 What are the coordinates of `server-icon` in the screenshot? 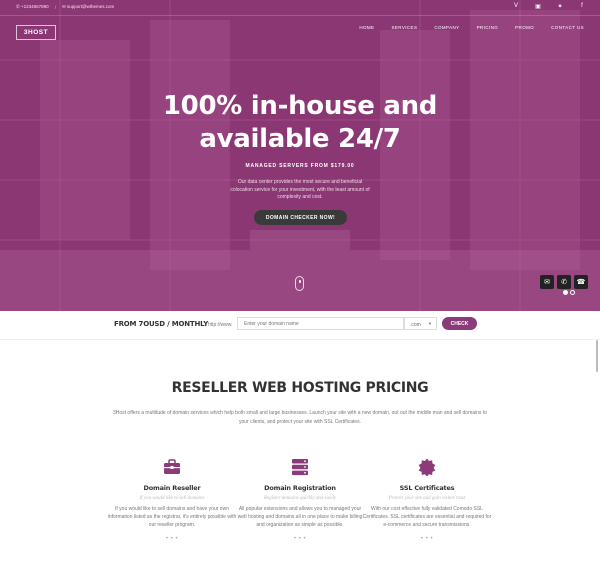 It's located at (300, 467).